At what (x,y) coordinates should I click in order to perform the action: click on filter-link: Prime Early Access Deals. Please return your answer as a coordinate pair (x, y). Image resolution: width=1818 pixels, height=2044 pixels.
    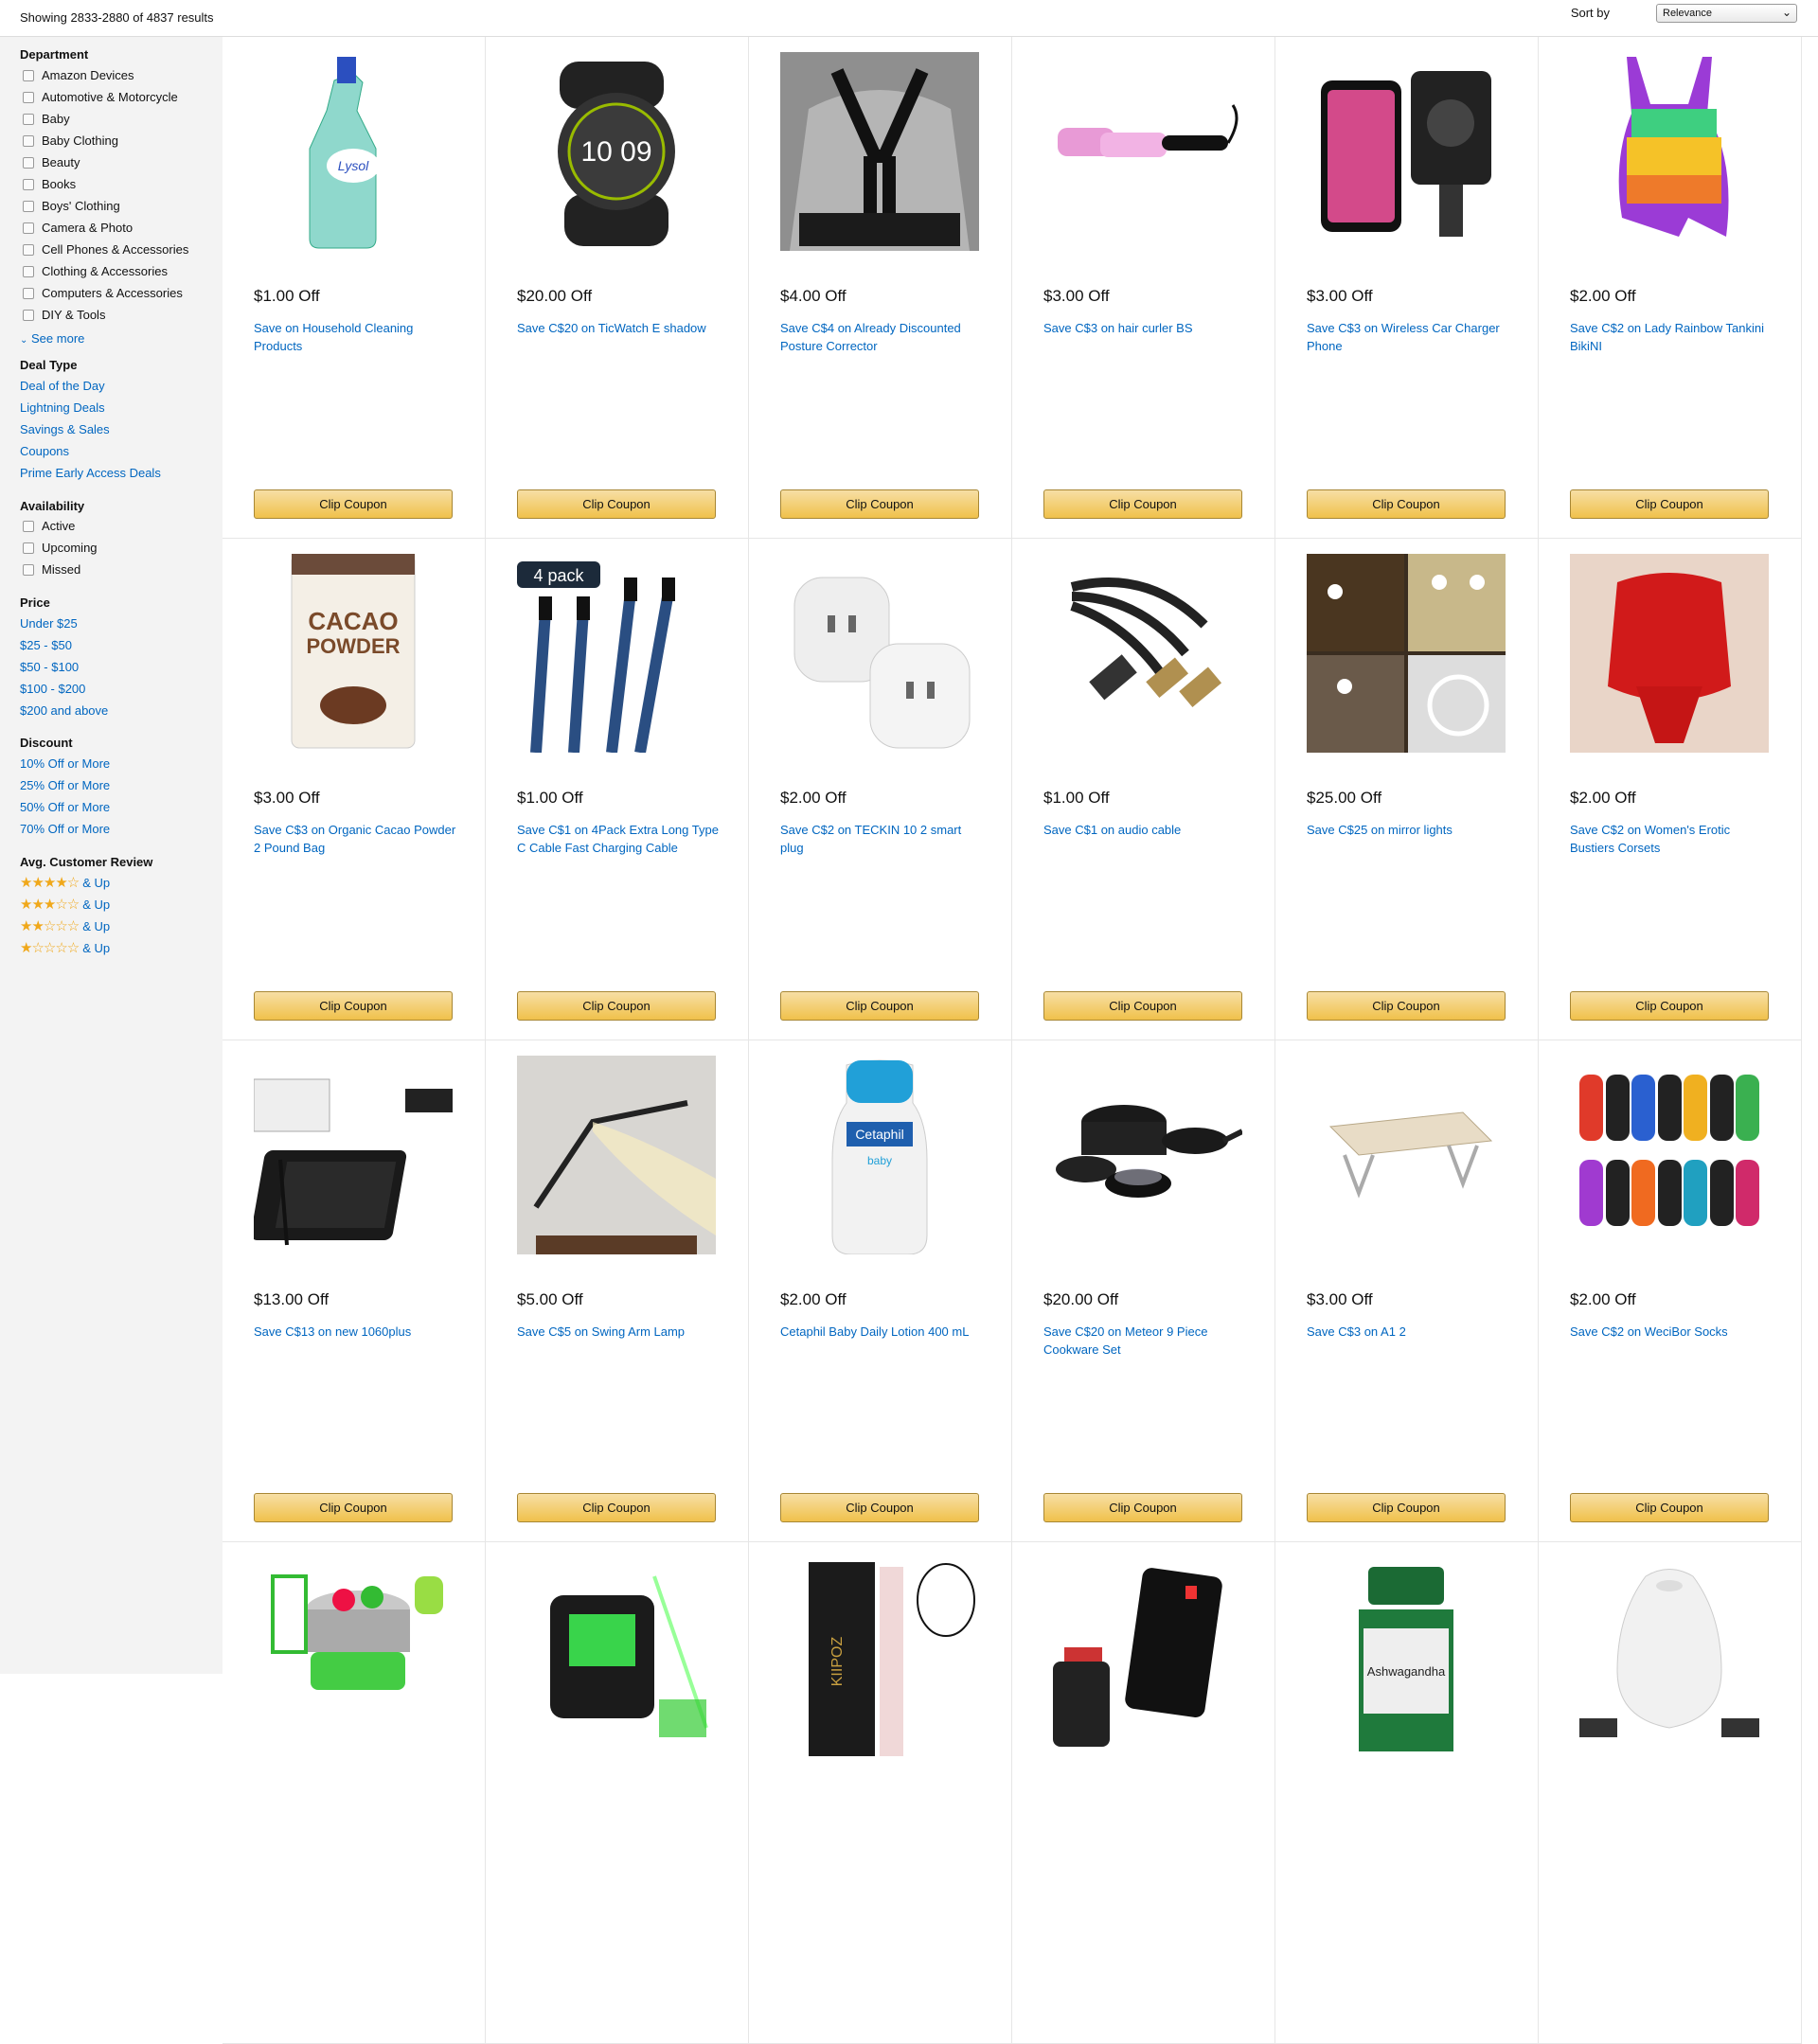
    Looking at the image, I should click on (90, 473).